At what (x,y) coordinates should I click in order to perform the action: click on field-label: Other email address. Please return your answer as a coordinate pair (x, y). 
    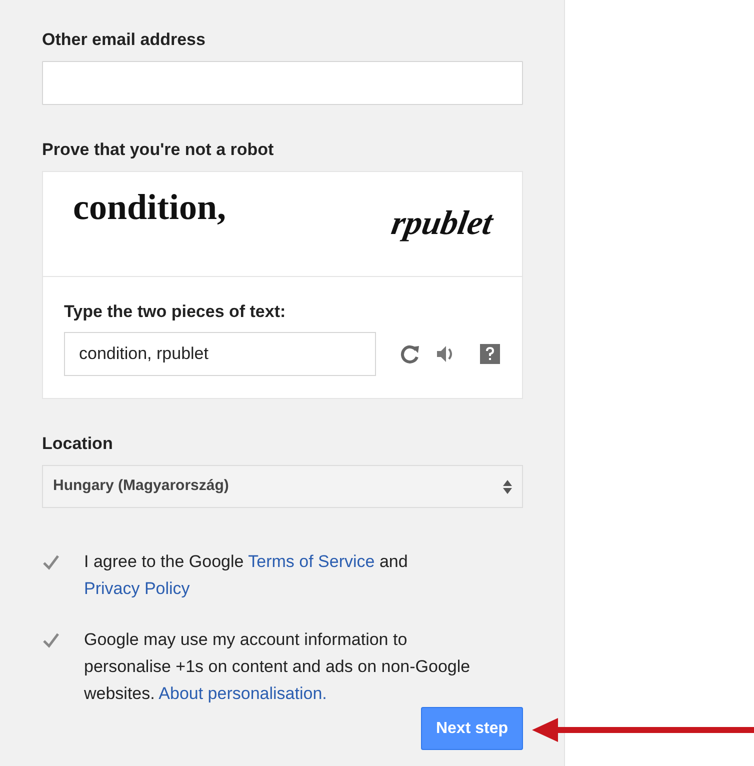
    Looking at the image, I should click on (124, 40).